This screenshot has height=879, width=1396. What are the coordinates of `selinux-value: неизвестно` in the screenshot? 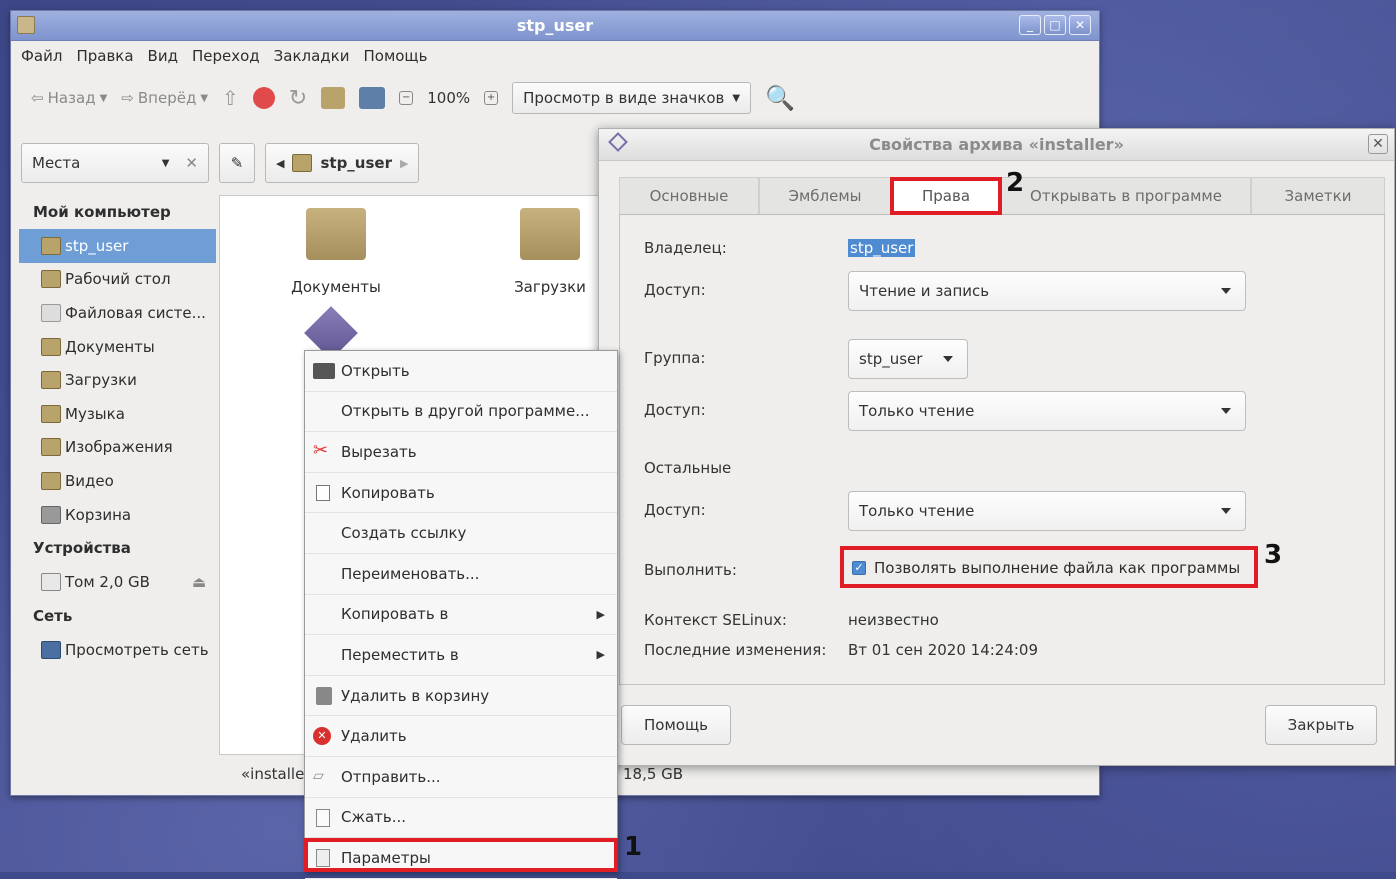 It's located at (893, 620).